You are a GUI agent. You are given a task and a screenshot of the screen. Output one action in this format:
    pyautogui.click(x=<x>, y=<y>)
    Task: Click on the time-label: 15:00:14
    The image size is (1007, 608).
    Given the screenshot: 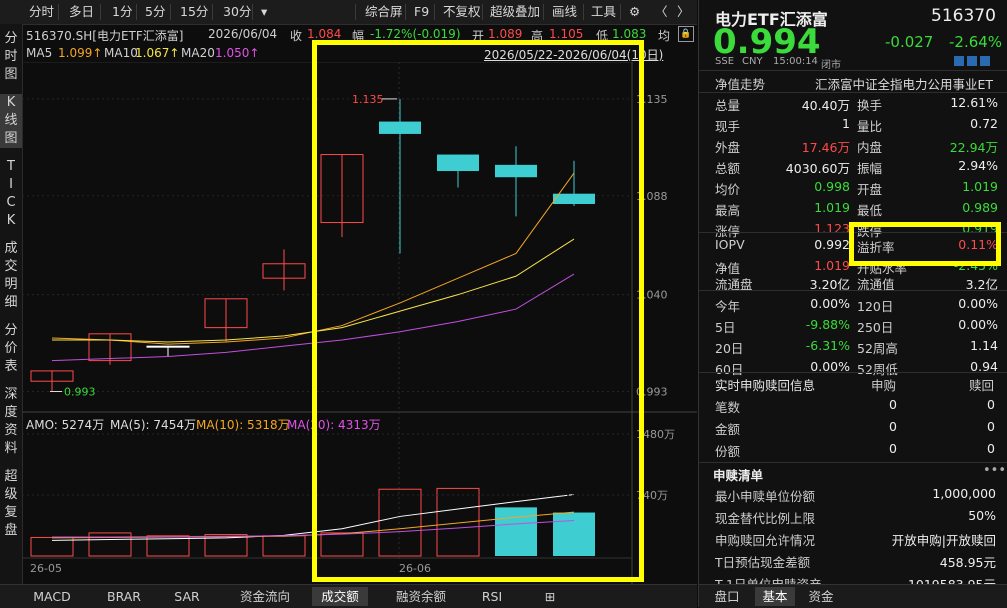 What is the action you would take?
    pyautogui.click(x=795, y=61)
    